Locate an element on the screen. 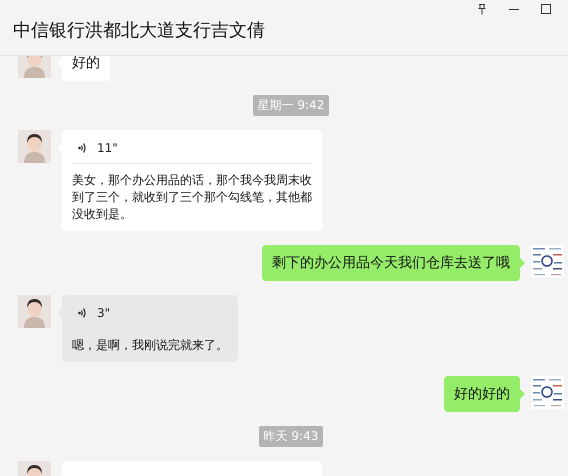 This screenshot has height=476, width=568. voice-message-bubble: 11" 美女，那个办公用品的话，那个我今我周末收到了三个，就收到了三个那个勾线笔，其他都没收到是。 is located at coordinates (192, 180).